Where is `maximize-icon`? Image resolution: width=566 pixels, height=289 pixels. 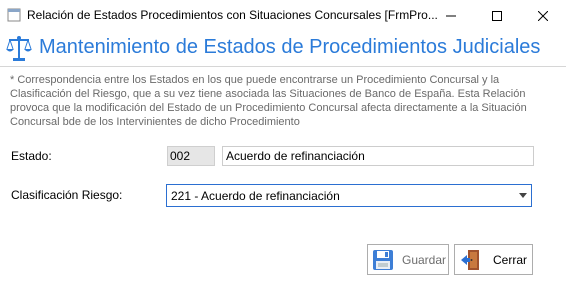 maximize-icon is located at coordinates (497, 15).